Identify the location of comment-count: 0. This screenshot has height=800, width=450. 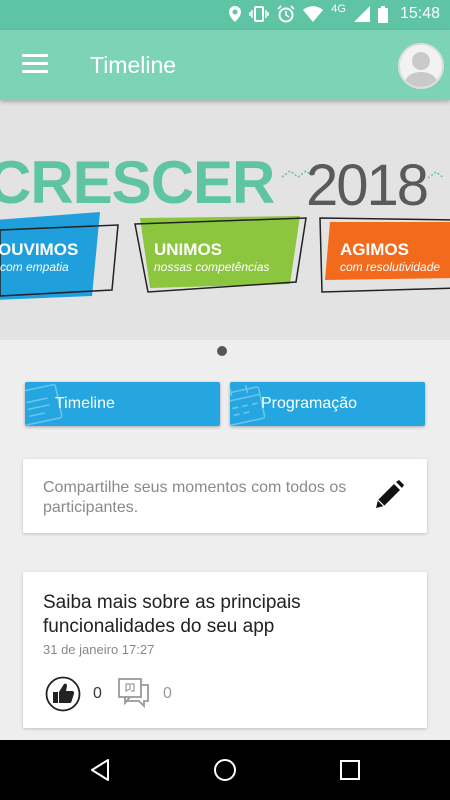
(167, 693).